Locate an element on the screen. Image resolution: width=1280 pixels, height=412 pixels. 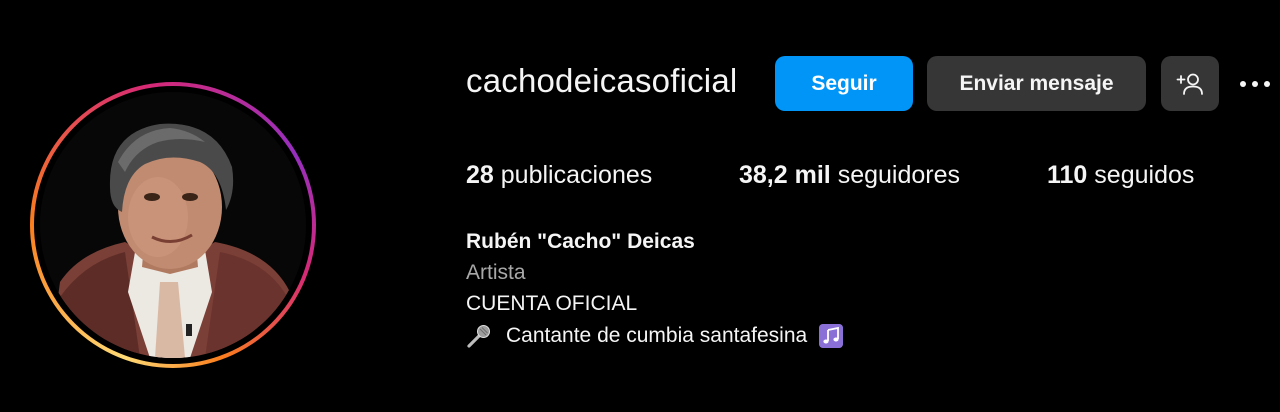
avatar is located at coordinates (173, 225).